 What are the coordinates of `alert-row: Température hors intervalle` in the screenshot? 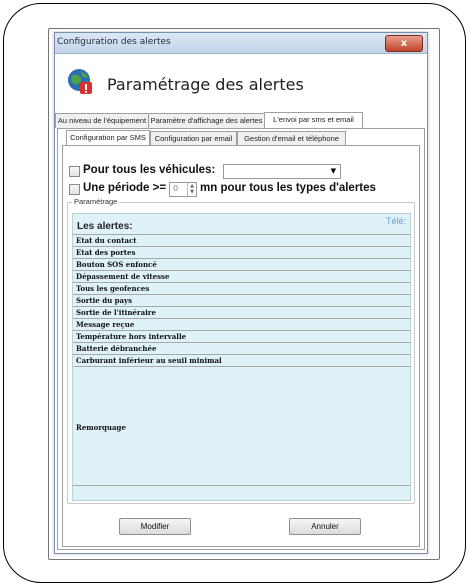 It's located at (241, 336).